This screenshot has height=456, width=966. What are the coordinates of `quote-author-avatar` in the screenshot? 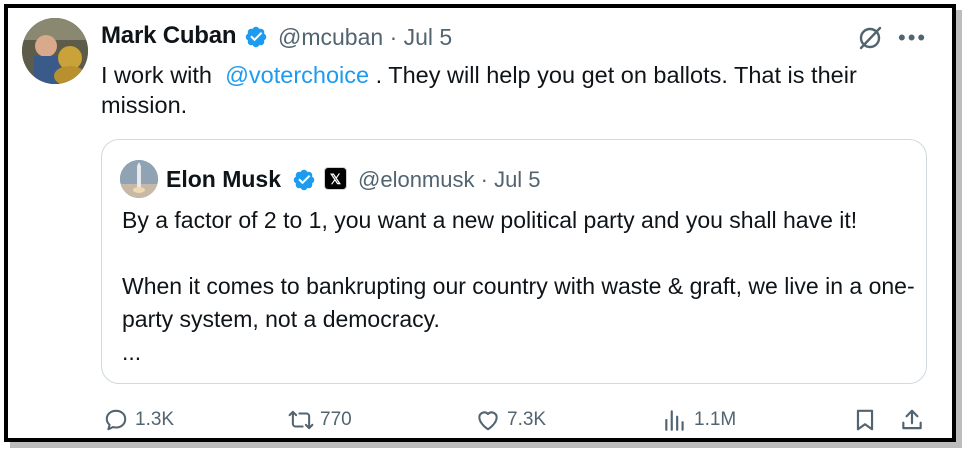 It's located at (139, 179).